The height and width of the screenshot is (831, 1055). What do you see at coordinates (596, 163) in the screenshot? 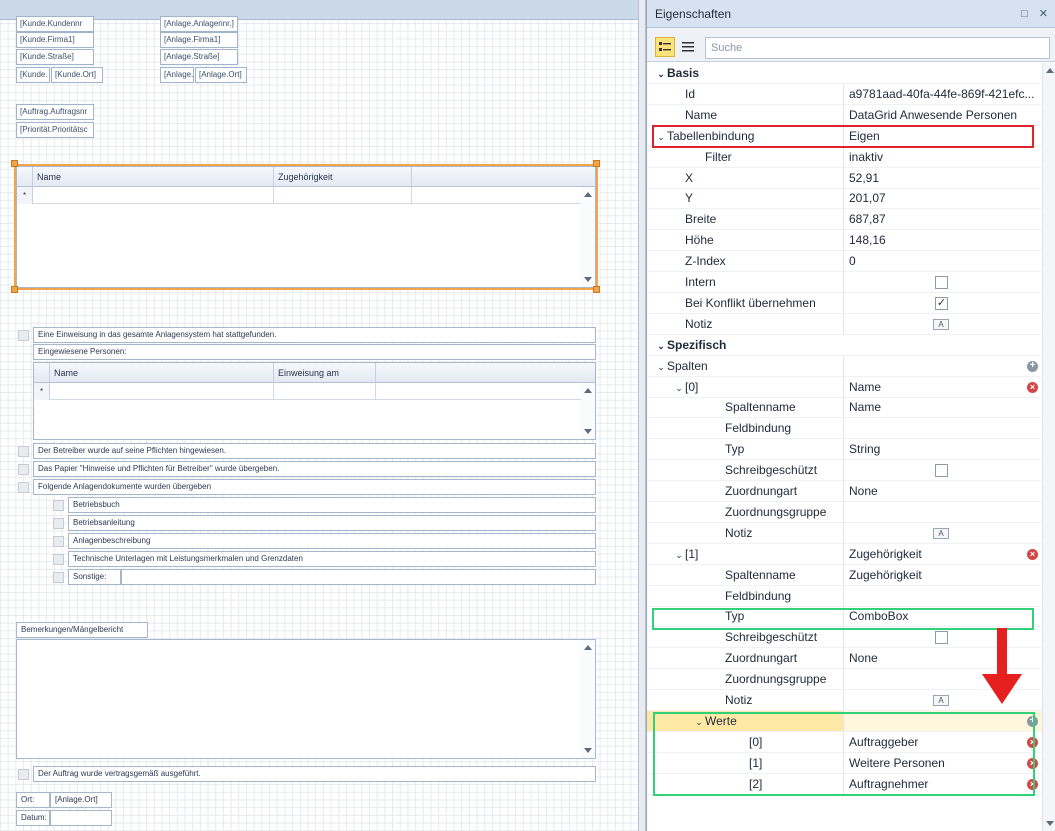
I see `resize-handle-tr` at bounding box center [596, 163].